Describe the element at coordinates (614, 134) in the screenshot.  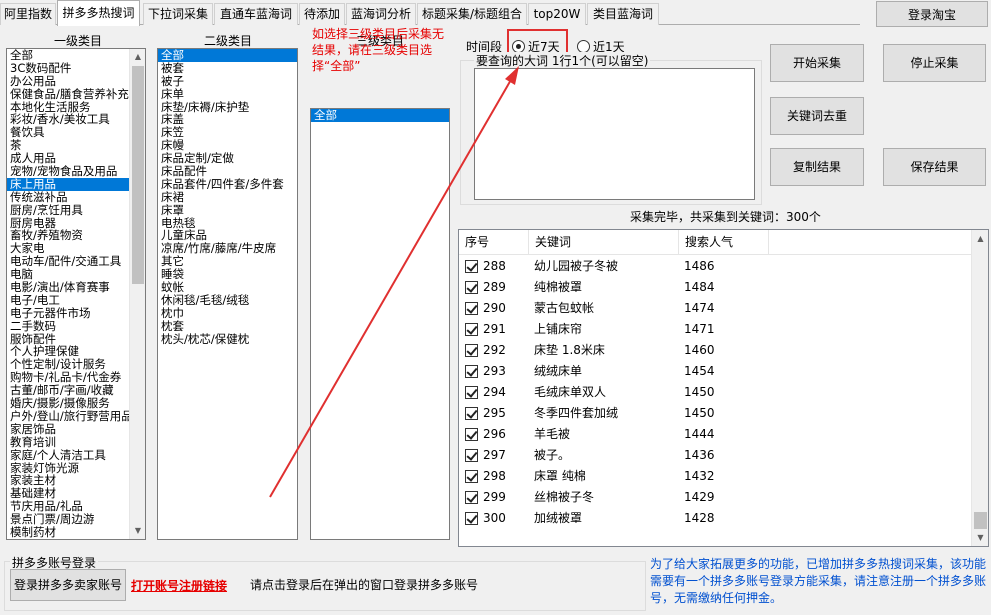
I see `query-textarea` at that location.